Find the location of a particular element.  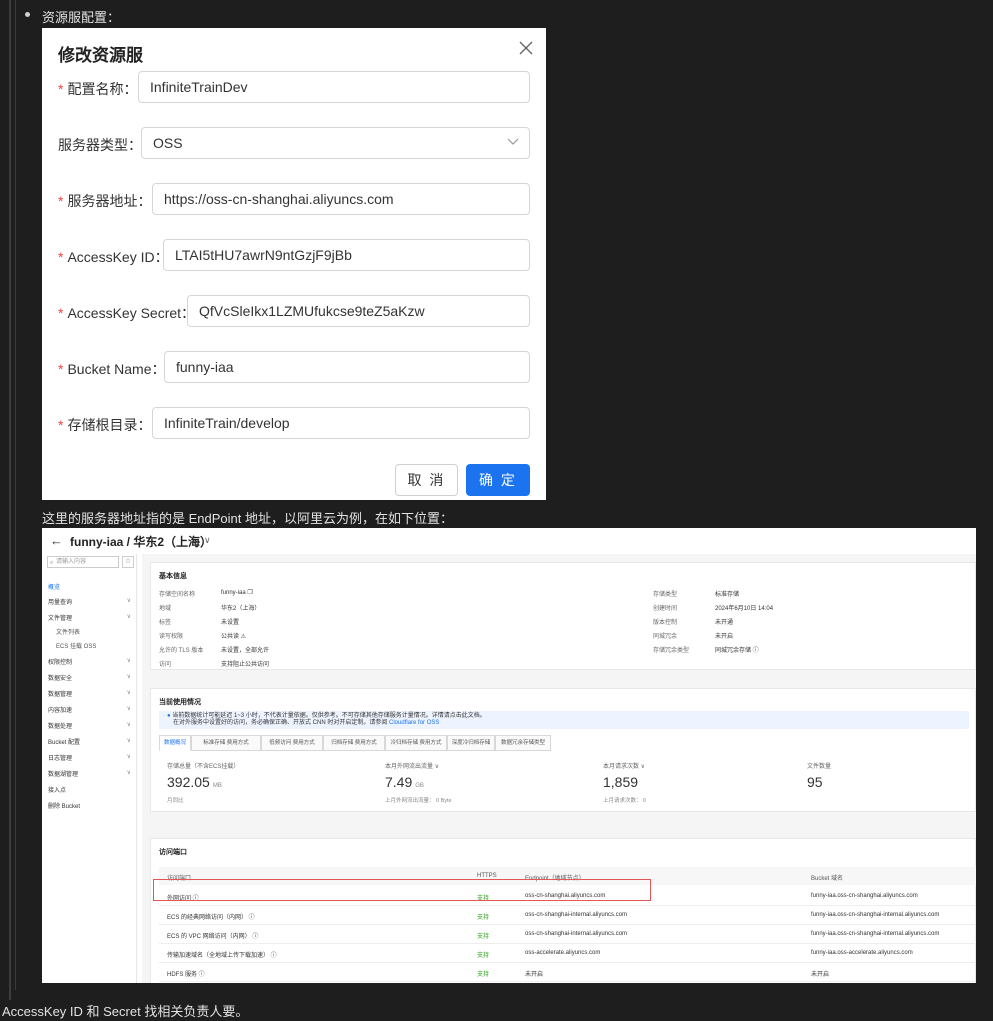

cloudflare-link: Cloudflare for OSS is located at coordinates (414, 723).